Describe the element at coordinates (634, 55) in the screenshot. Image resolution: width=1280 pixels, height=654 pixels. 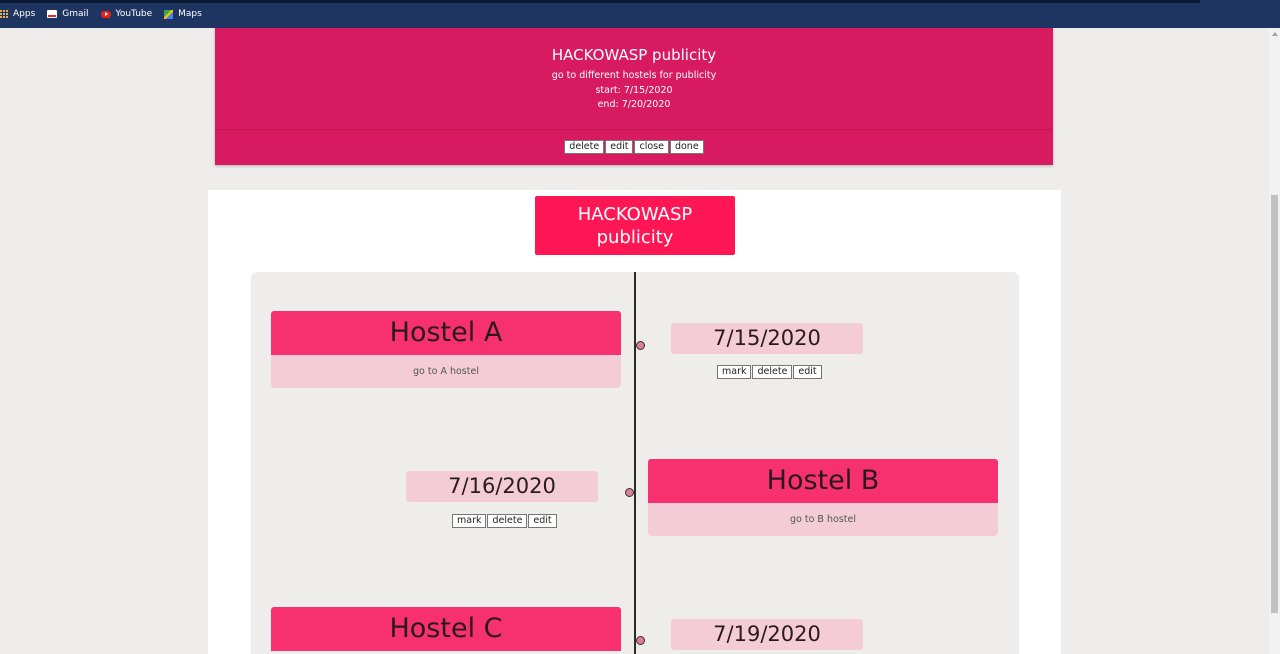
I see `task-title: HACKOWASP publicity` at that location.